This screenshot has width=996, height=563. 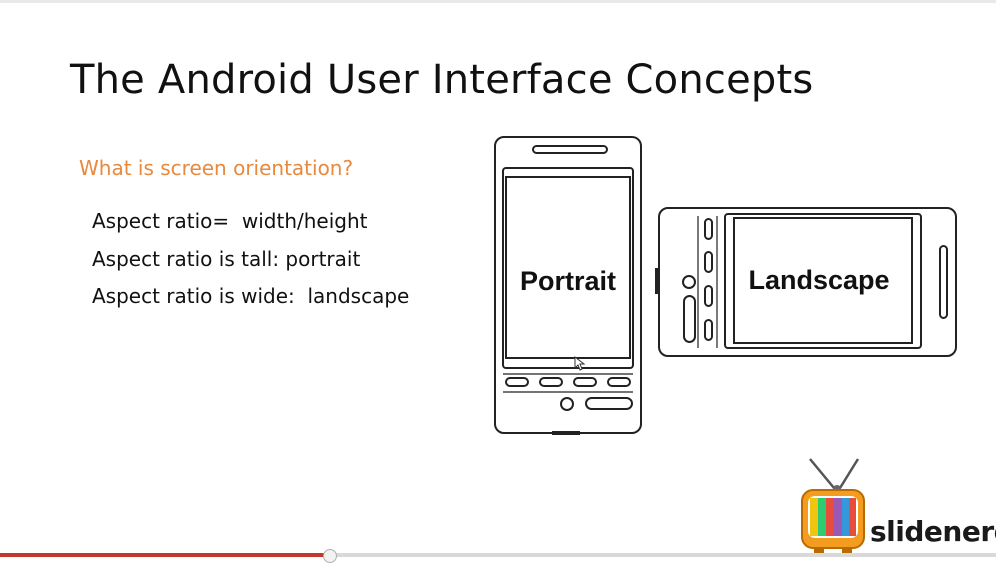 I want to click on logo-wordmark: slidenerd, so click(x=933, y=531).